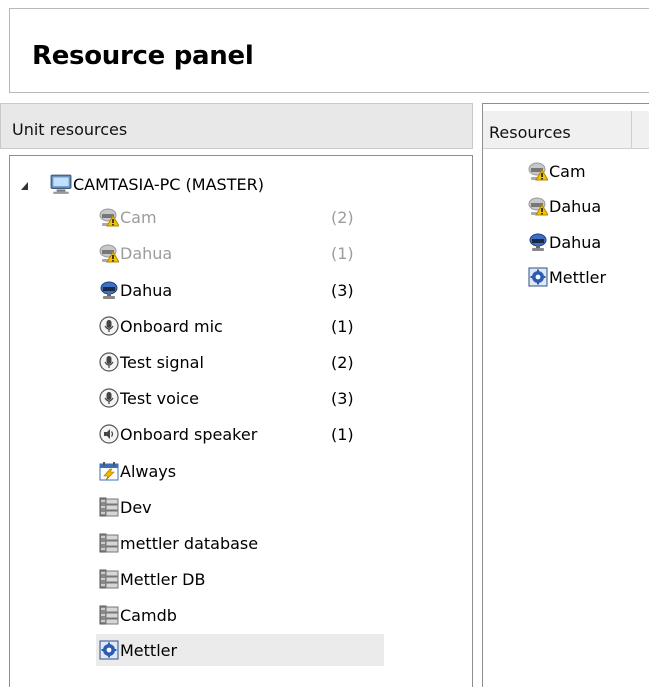 The image size is (649, 687). I want to click on unit-item-cam: Cam (2), so click(240, 217).